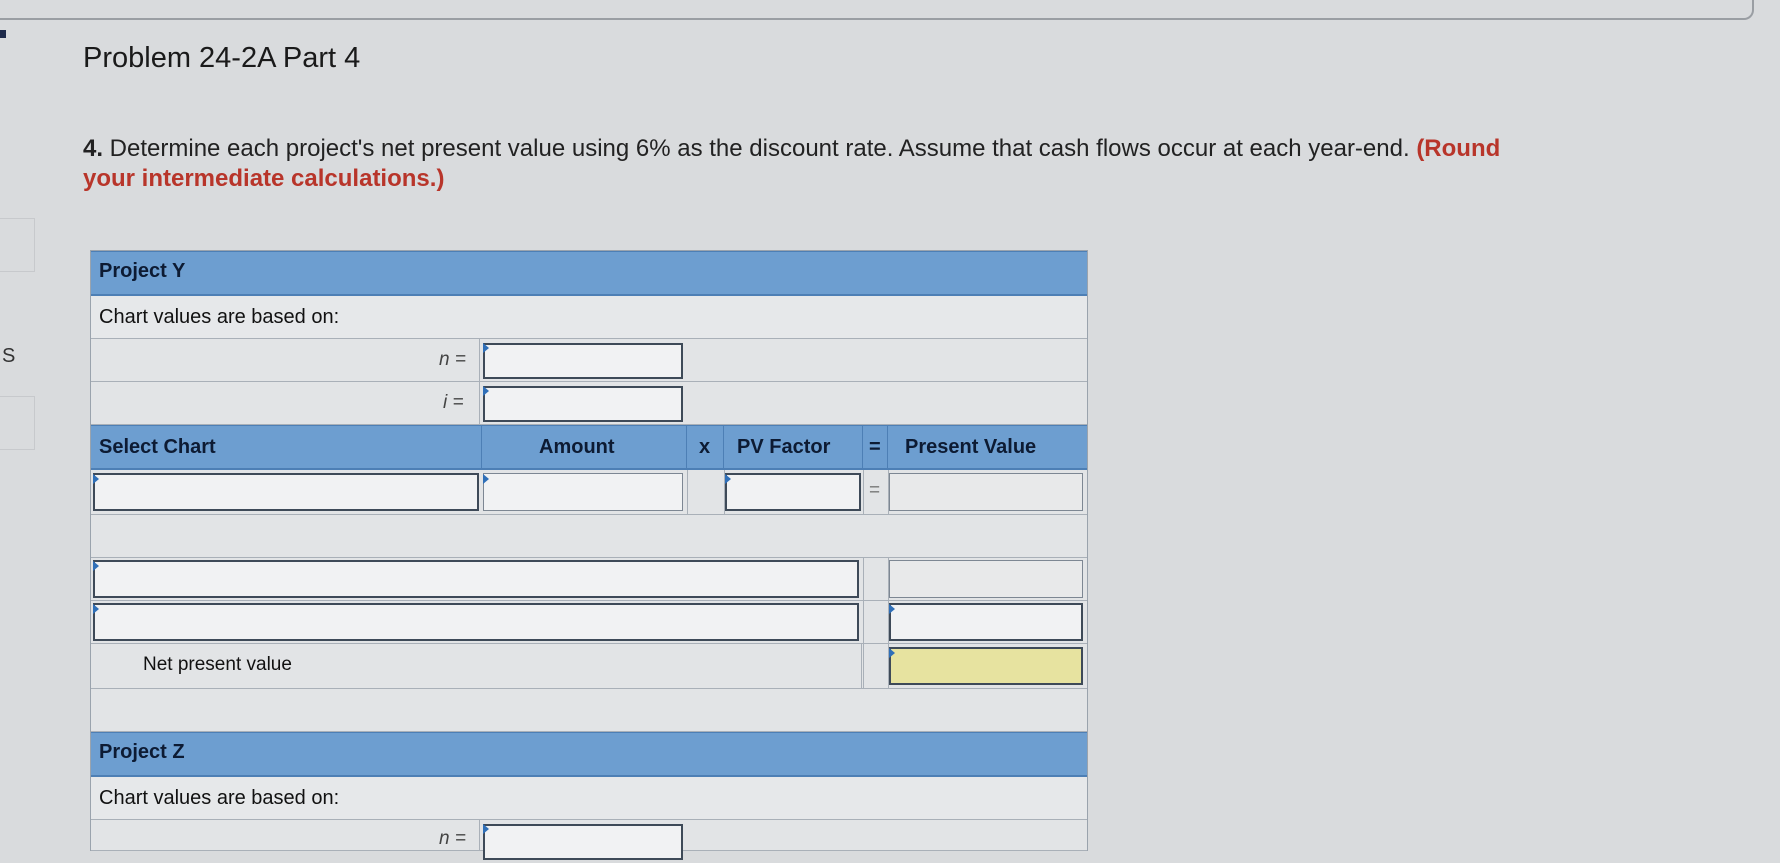  I want to click on amount-header: Amount, so click(577, 447).